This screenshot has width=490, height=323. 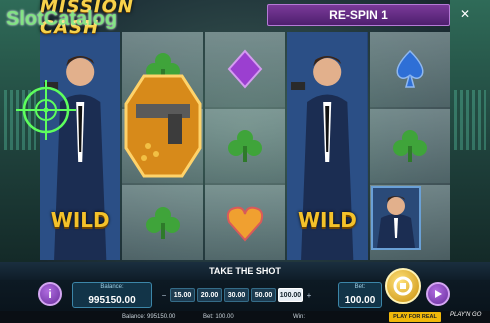 What do you see at coordinates (466, 315) in the screenshot?
I see `provider-logo: PLAY'N GO` at bounding box center [466, 315].